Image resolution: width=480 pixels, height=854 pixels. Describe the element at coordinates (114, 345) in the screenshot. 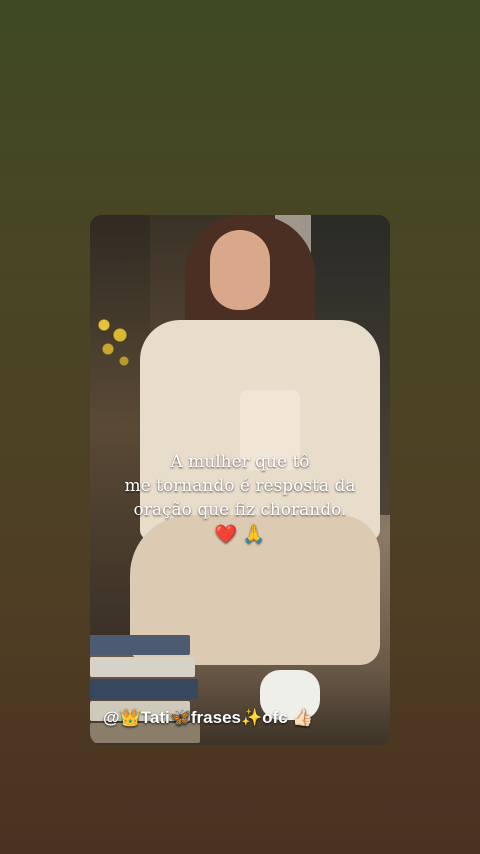

I see `yellow-flowers` at that location.